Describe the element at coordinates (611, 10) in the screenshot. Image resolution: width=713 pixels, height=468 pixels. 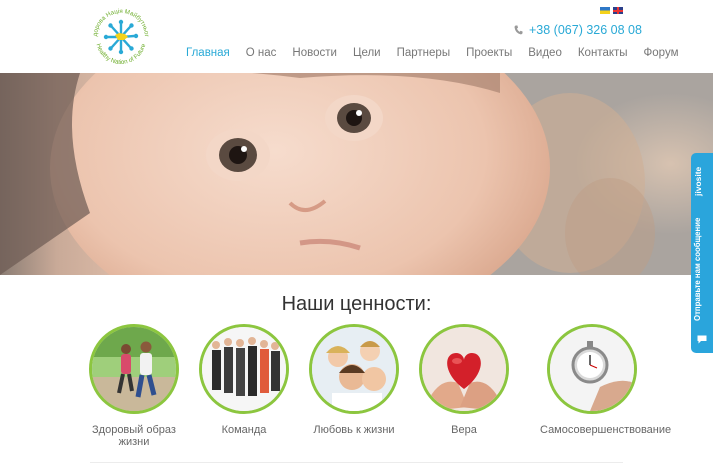
I see `language-switcher` at that location.